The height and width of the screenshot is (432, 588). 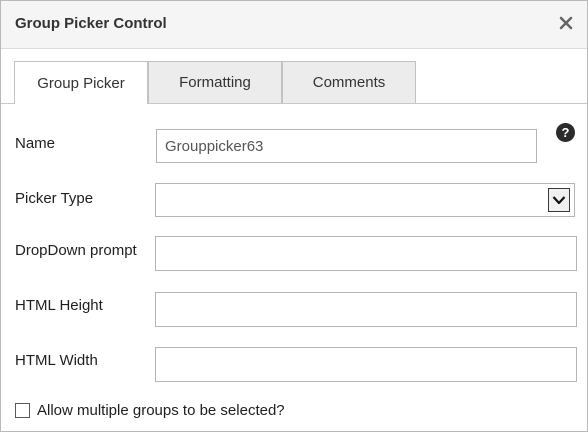 What do you see at coordinates (161, 410) in the screenshot?
I see `allow-multiple-label: Allow multiple groups to be selected?` at bounding box center [161, 410].